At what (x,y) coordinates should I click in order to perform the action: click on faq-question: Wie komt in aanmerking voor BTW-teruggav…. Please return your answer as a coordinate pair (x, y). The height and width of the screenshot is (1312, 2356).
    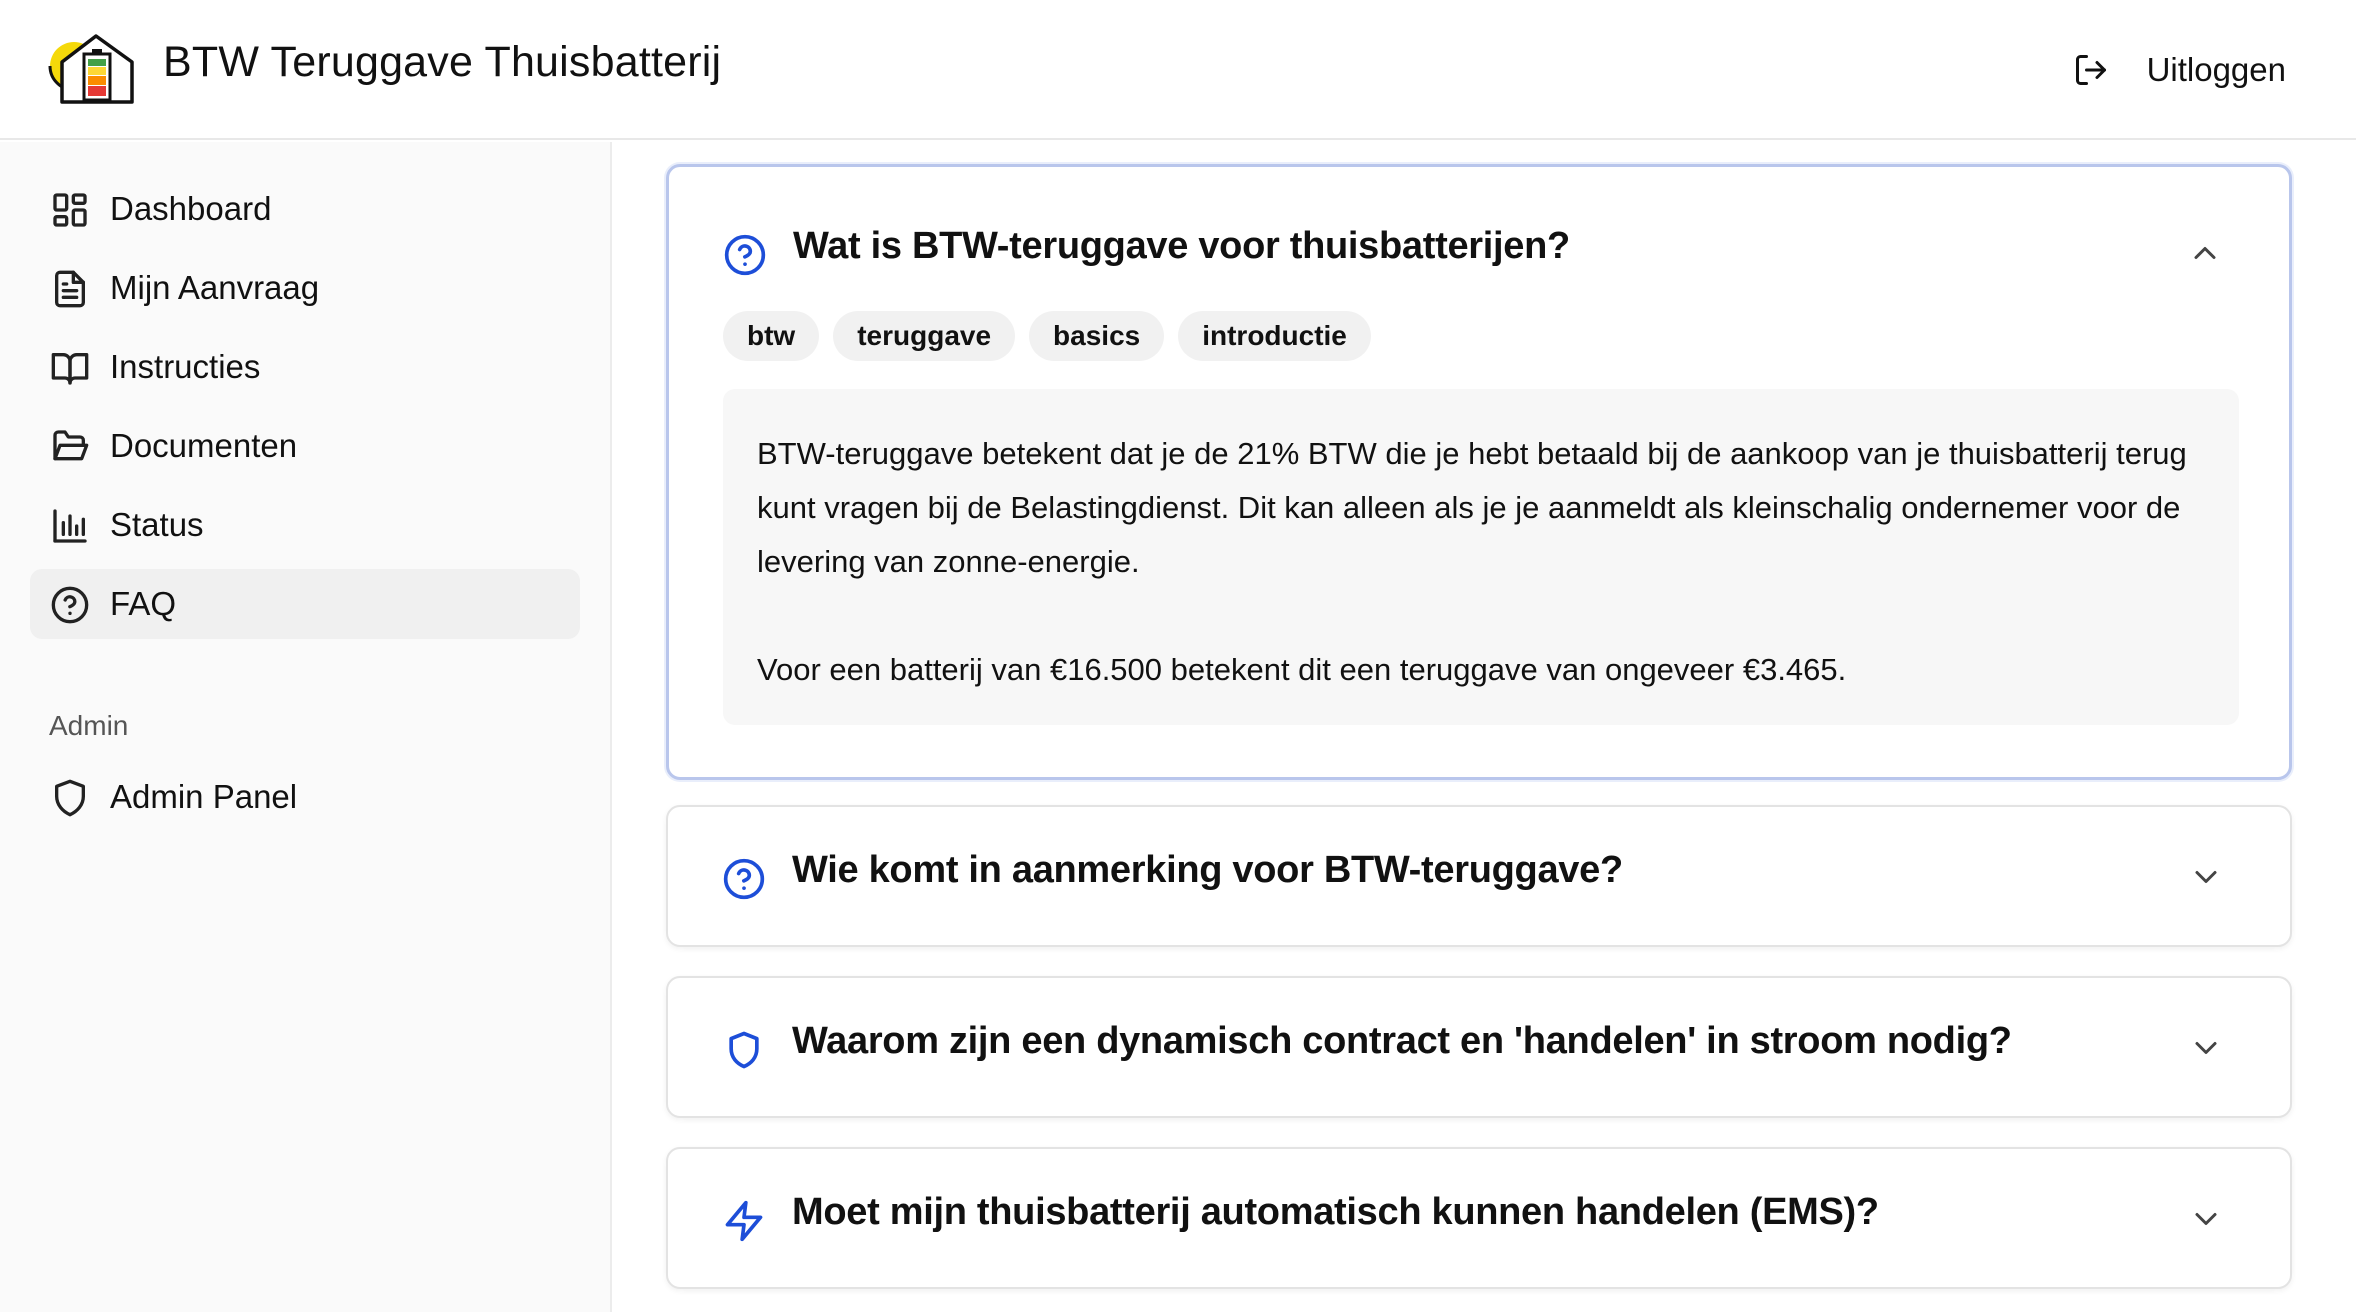
    Looking at the image, I should click on (1207, 870).